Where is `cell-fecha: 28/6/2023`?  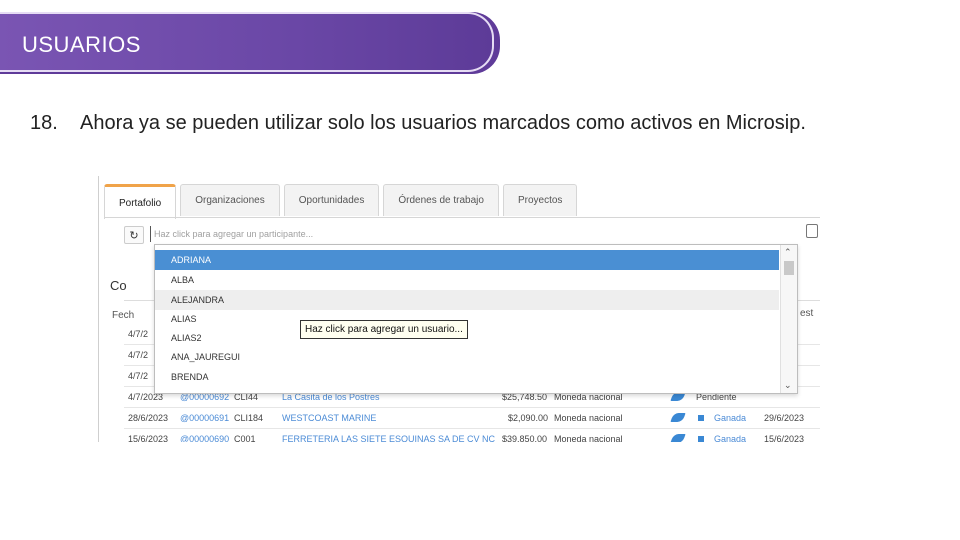 cell-fecha: 28/6/2023 is located at coordinates (148, 418).